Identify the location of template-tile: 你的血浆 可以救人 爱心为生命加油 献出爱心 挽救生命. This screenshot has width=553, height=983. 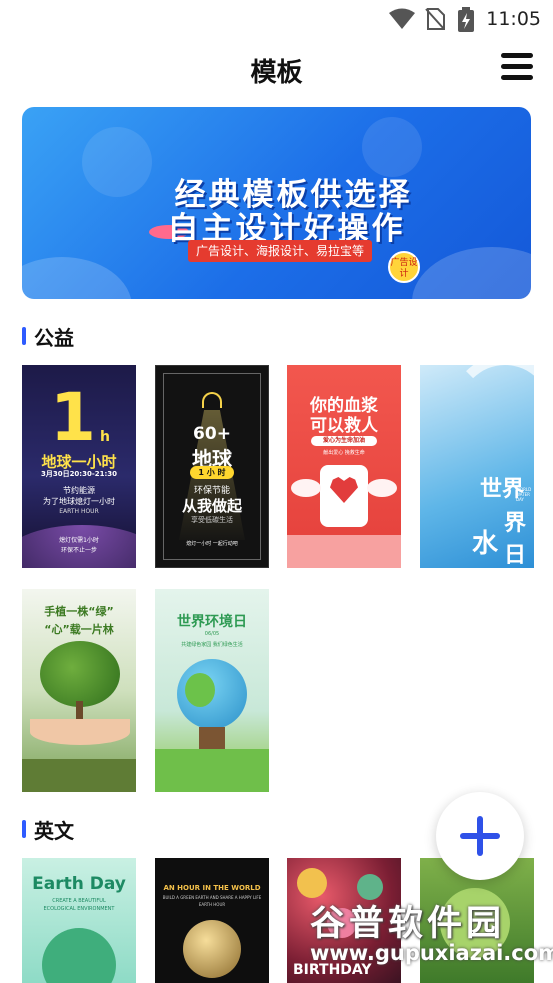
(344, 466).